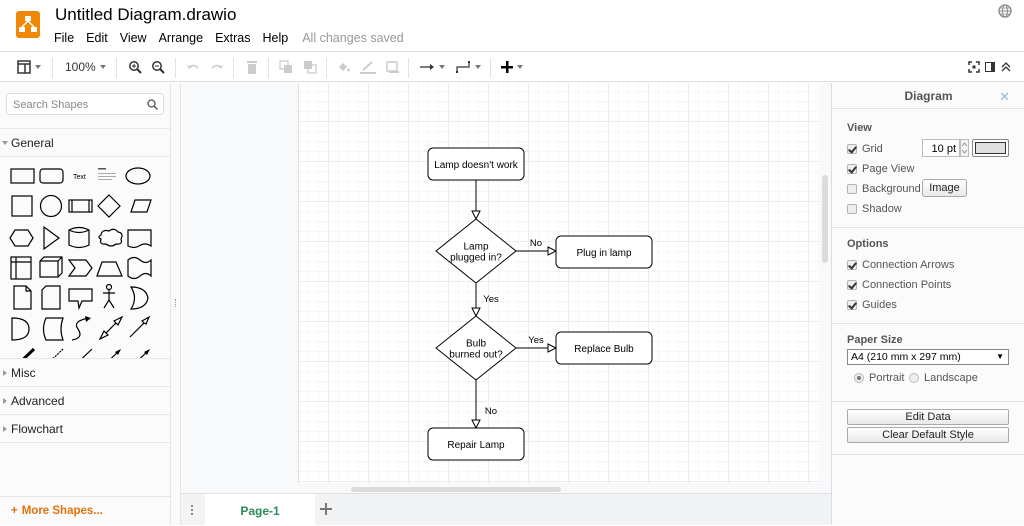 This screenshot has width=1024, height=526. Describe the element at coordinates (176, 304) in the screenshot. I see `sidebar-splitter` at that location.